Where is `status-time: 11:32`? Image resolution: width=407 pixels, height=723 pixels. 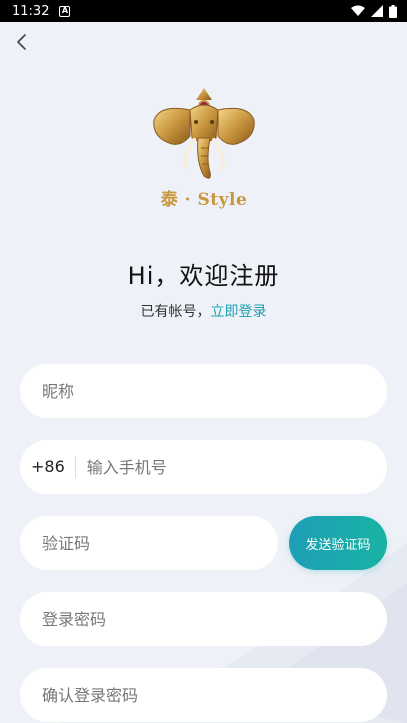
status-time: 11:32 is located at coordinates (31, 11).